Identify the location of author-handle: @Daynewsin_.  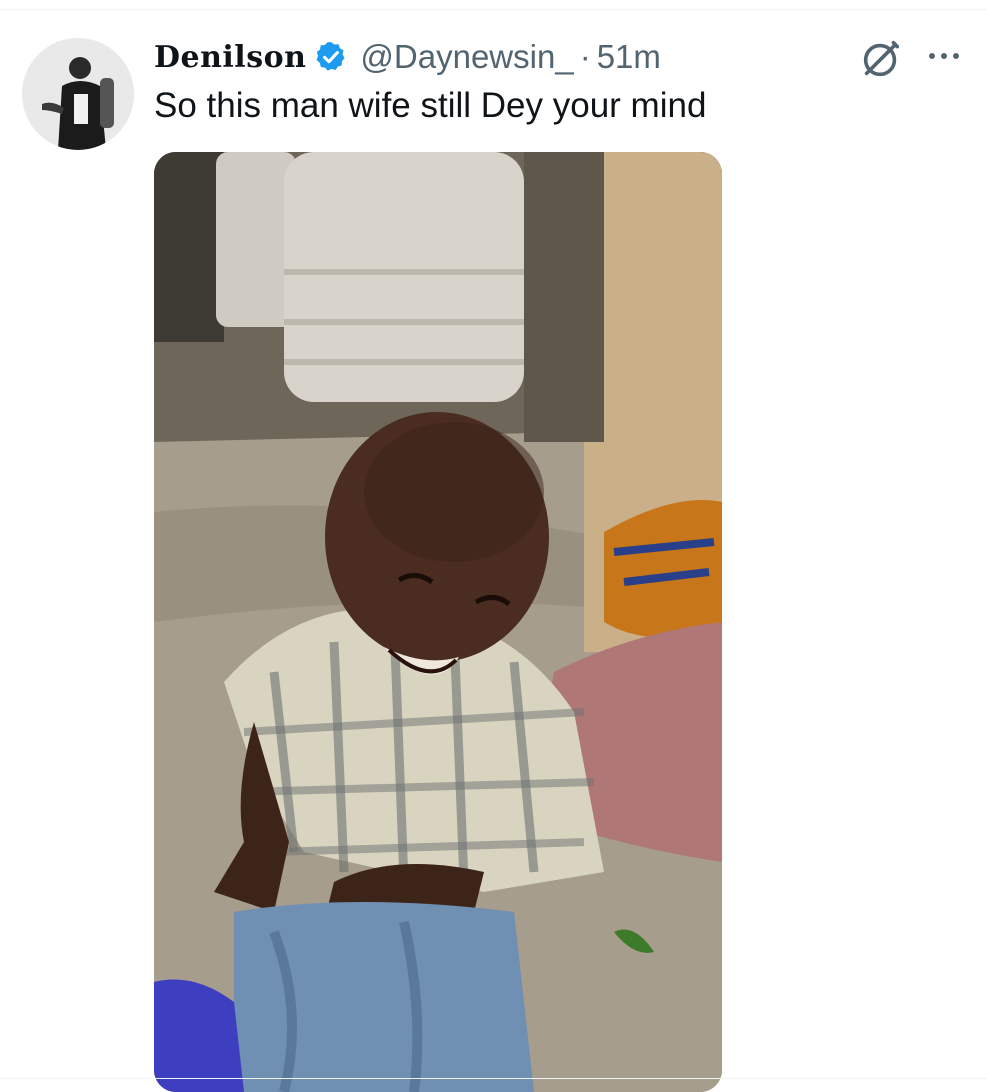
(466, 57).